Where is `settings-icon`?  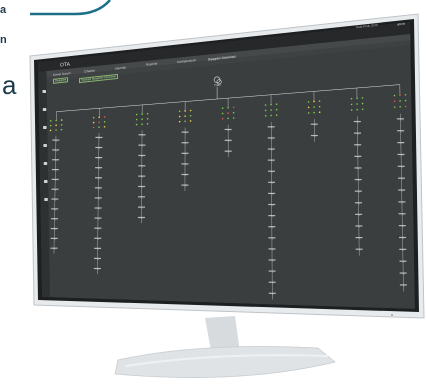 settings-icon is located at coordinates (45, 163).